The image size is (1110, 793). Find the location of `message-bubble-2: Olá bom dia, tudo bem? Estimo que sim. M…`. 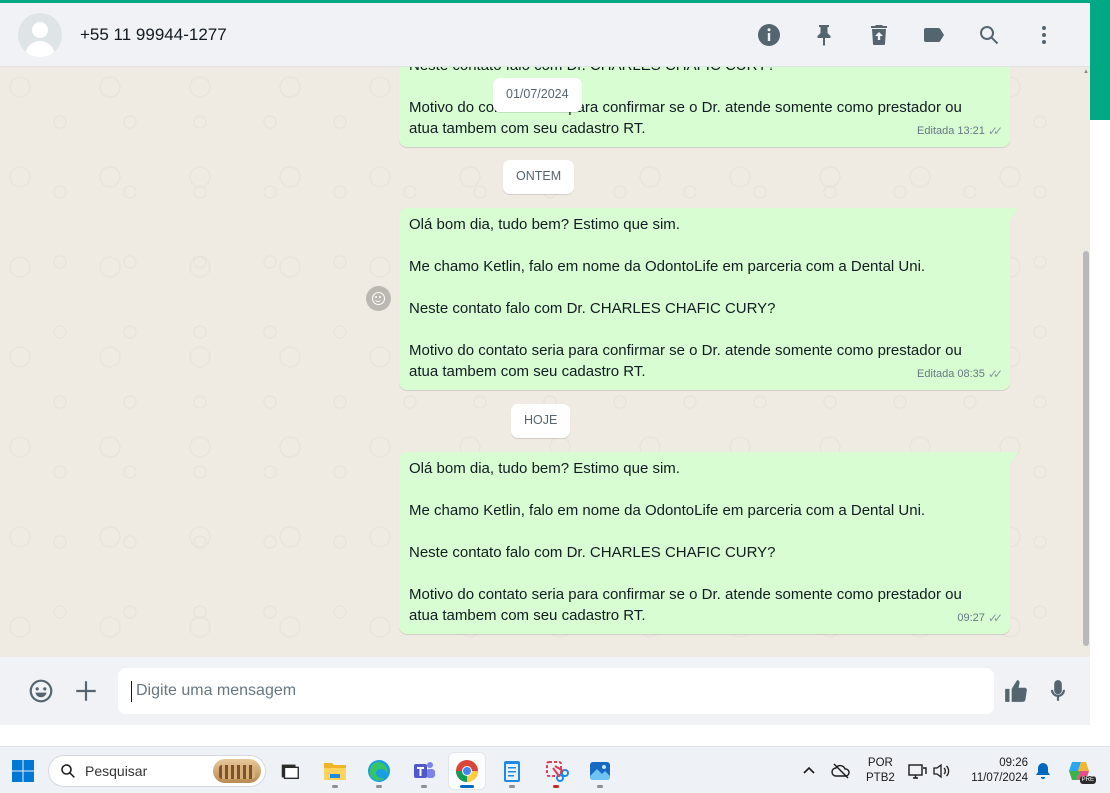

message-bubble-2: Olá bom dia, tudo bem? Estimo que sim. M… is located at coordinates (708, 299).